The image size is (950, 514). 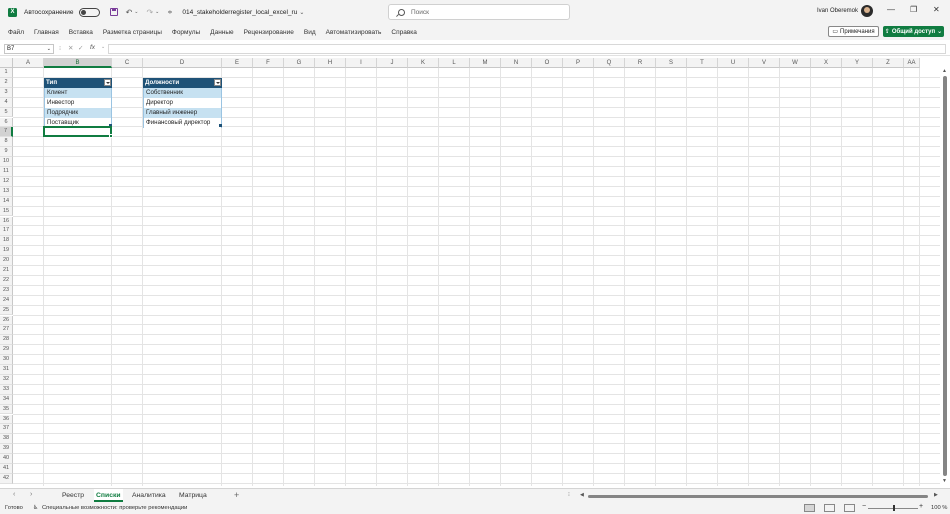 I want to click on comments-button: ▭ Примечания, so click(x=853, y=31).